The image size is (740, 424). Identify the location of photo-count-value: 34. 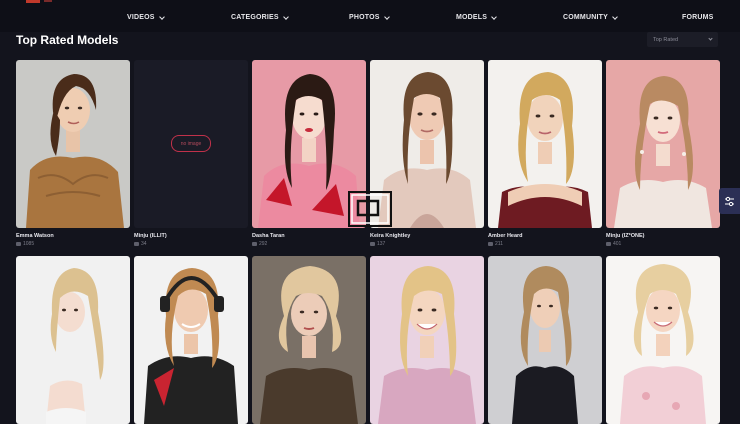
(144, 244).